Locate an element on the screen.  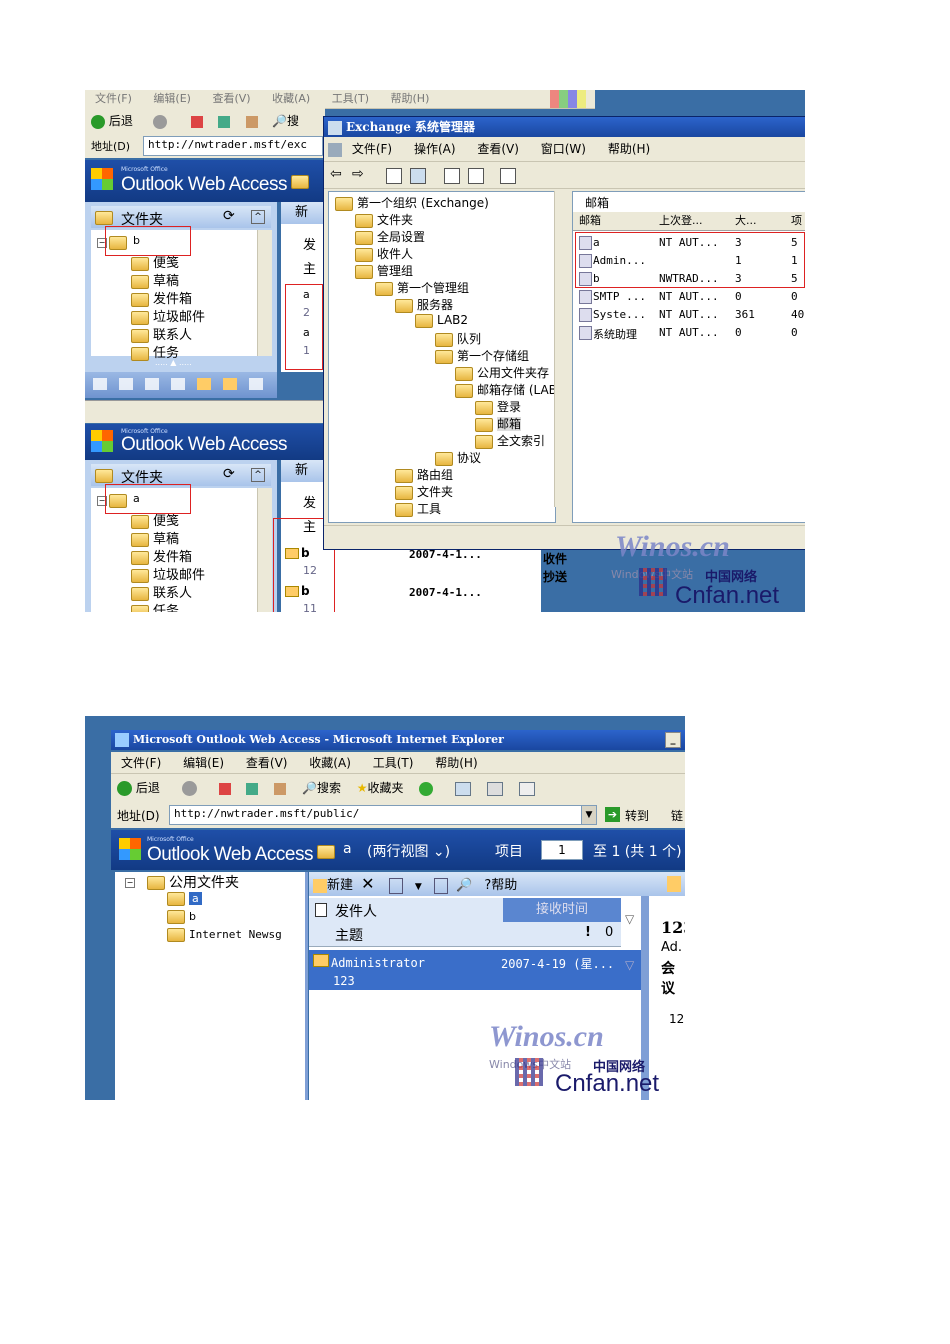
message-row: Administrator 2007-4-19 (星... 123 ▽ is located at coordinates (475, 970).